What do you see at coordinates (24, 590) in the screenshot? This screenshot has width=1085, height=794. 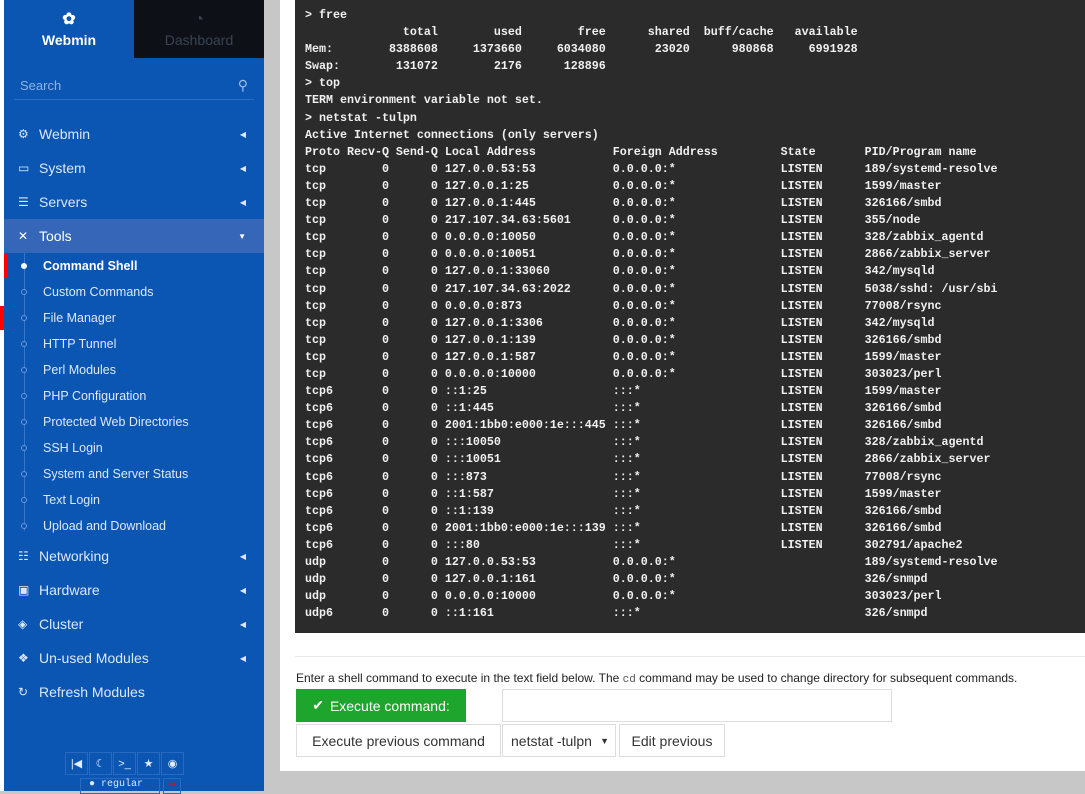 I see `hdd-icon: ▣` at bounding box center [24, 590].